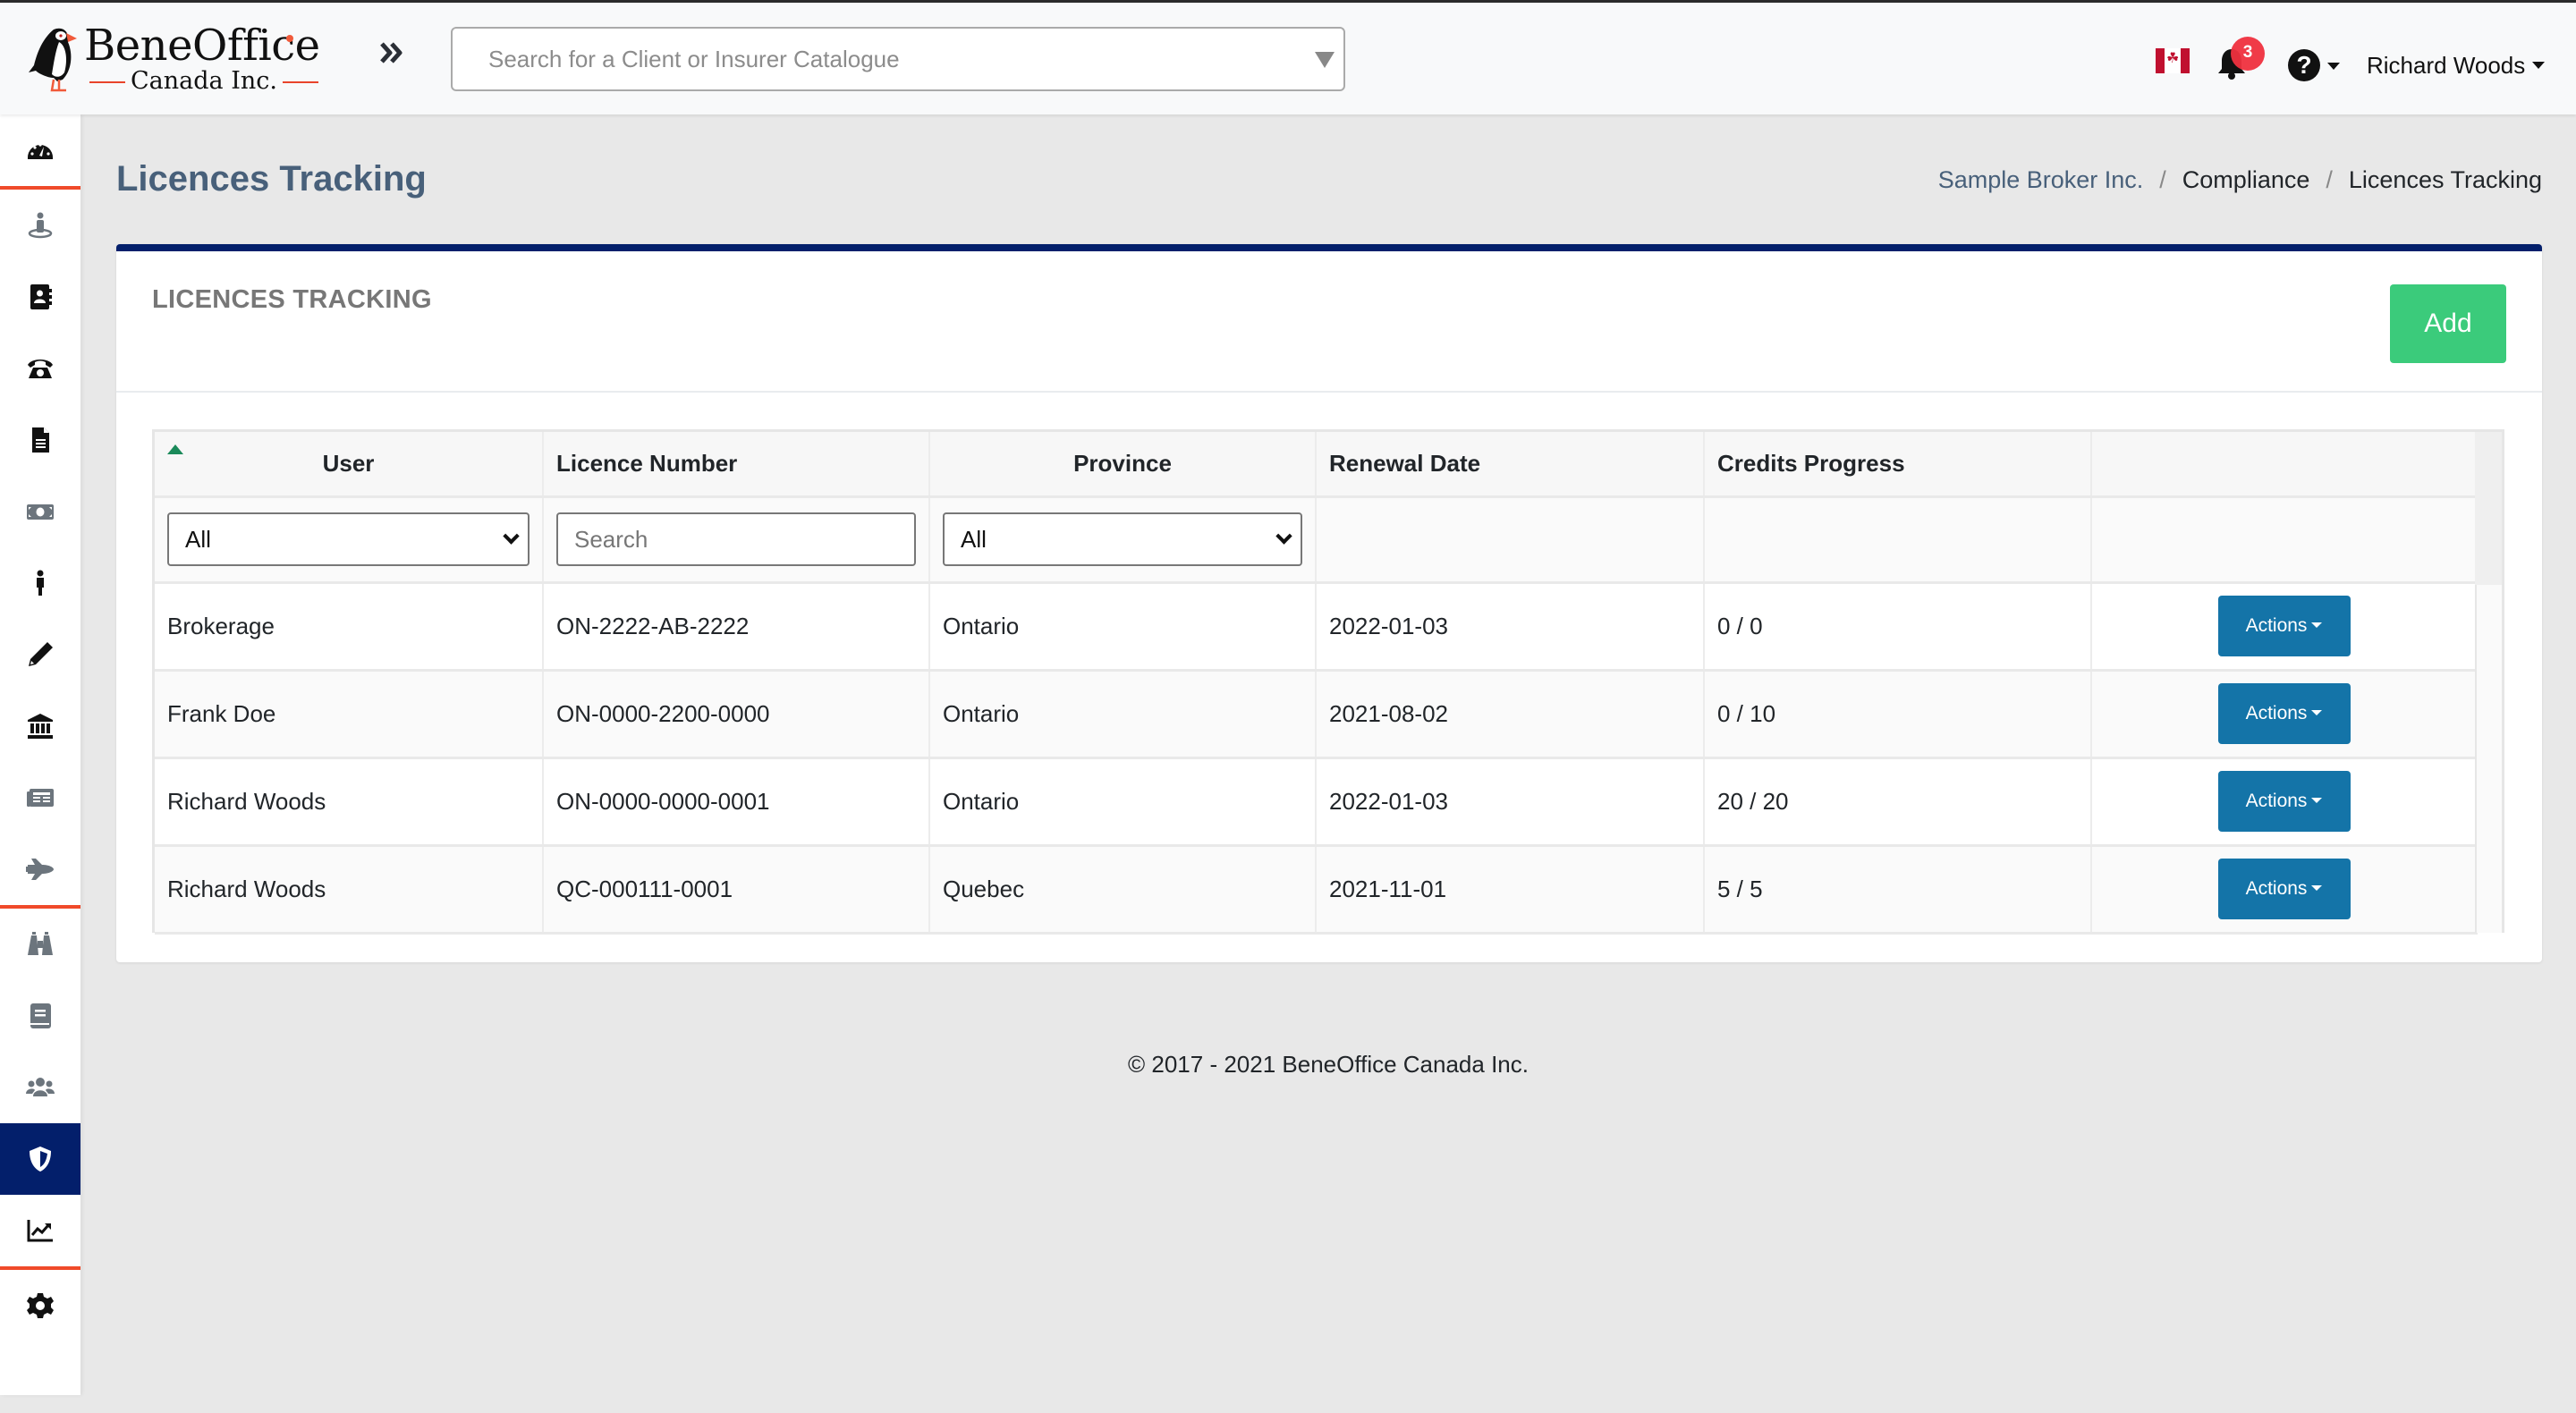 This screenshot has width=2576, height=1413. I want to click on global-search-combobox, so click(898, 59).